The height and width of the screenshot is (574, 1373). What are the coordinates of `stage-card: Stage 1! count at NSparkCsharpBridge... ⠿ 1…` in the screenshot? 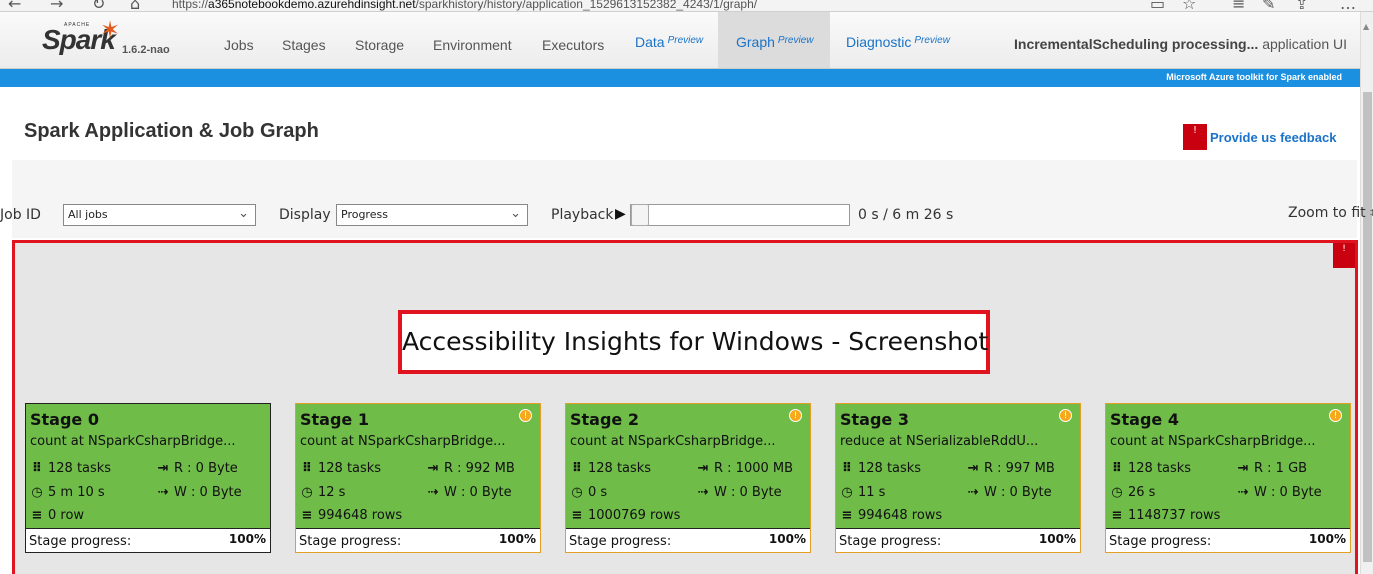 It's located at (418, 478).